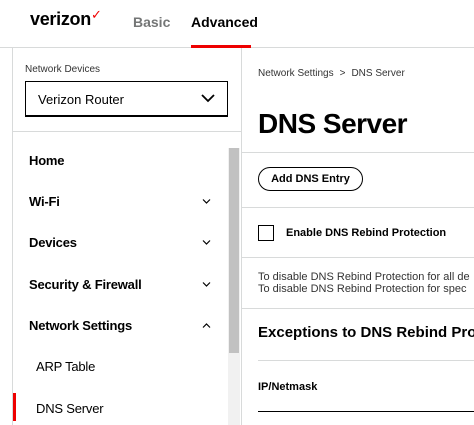  What do you see at coordinates (288, 387) in the screenshot?
I see `ip-netmask-label: IP/Netmask` at bounding box center [288, 387].